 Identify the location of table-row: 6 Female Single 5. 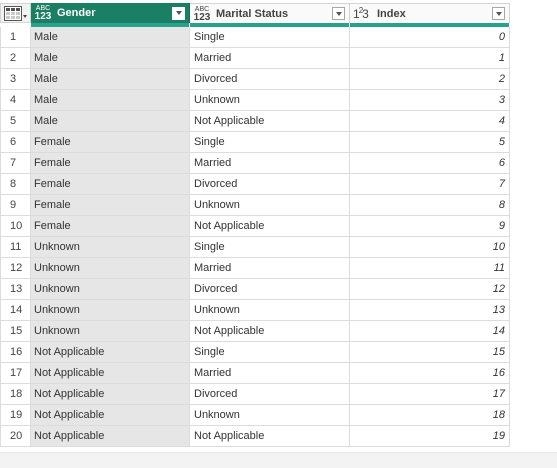
(255, 142).